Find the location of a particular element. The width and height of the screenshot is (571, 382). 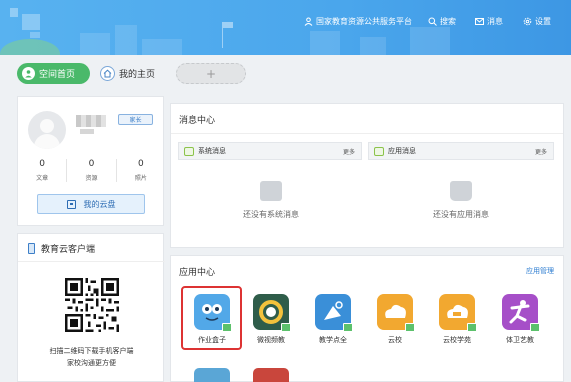

user-circle-icon is located at coordinates (28, 73).